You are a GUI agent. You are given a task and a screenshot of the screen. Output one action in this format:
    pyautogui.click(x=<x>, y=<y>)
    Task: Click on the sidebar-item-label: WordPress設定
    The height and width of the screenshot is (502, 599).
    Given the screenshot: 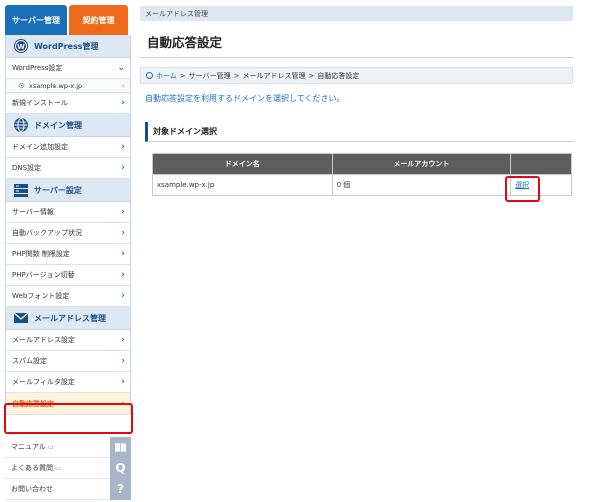 What is the action you would take?
    pyautogui.click(x=37, y=68)
    